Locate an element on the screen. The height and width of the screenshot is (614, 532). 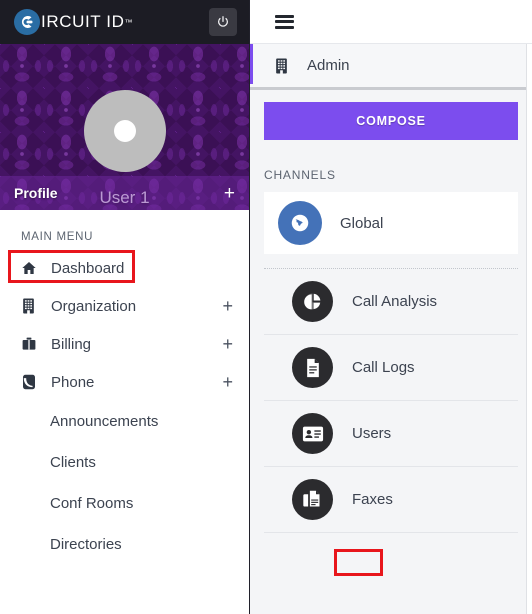
list-item-label: Call Logs is located at coordinates (383, 367).